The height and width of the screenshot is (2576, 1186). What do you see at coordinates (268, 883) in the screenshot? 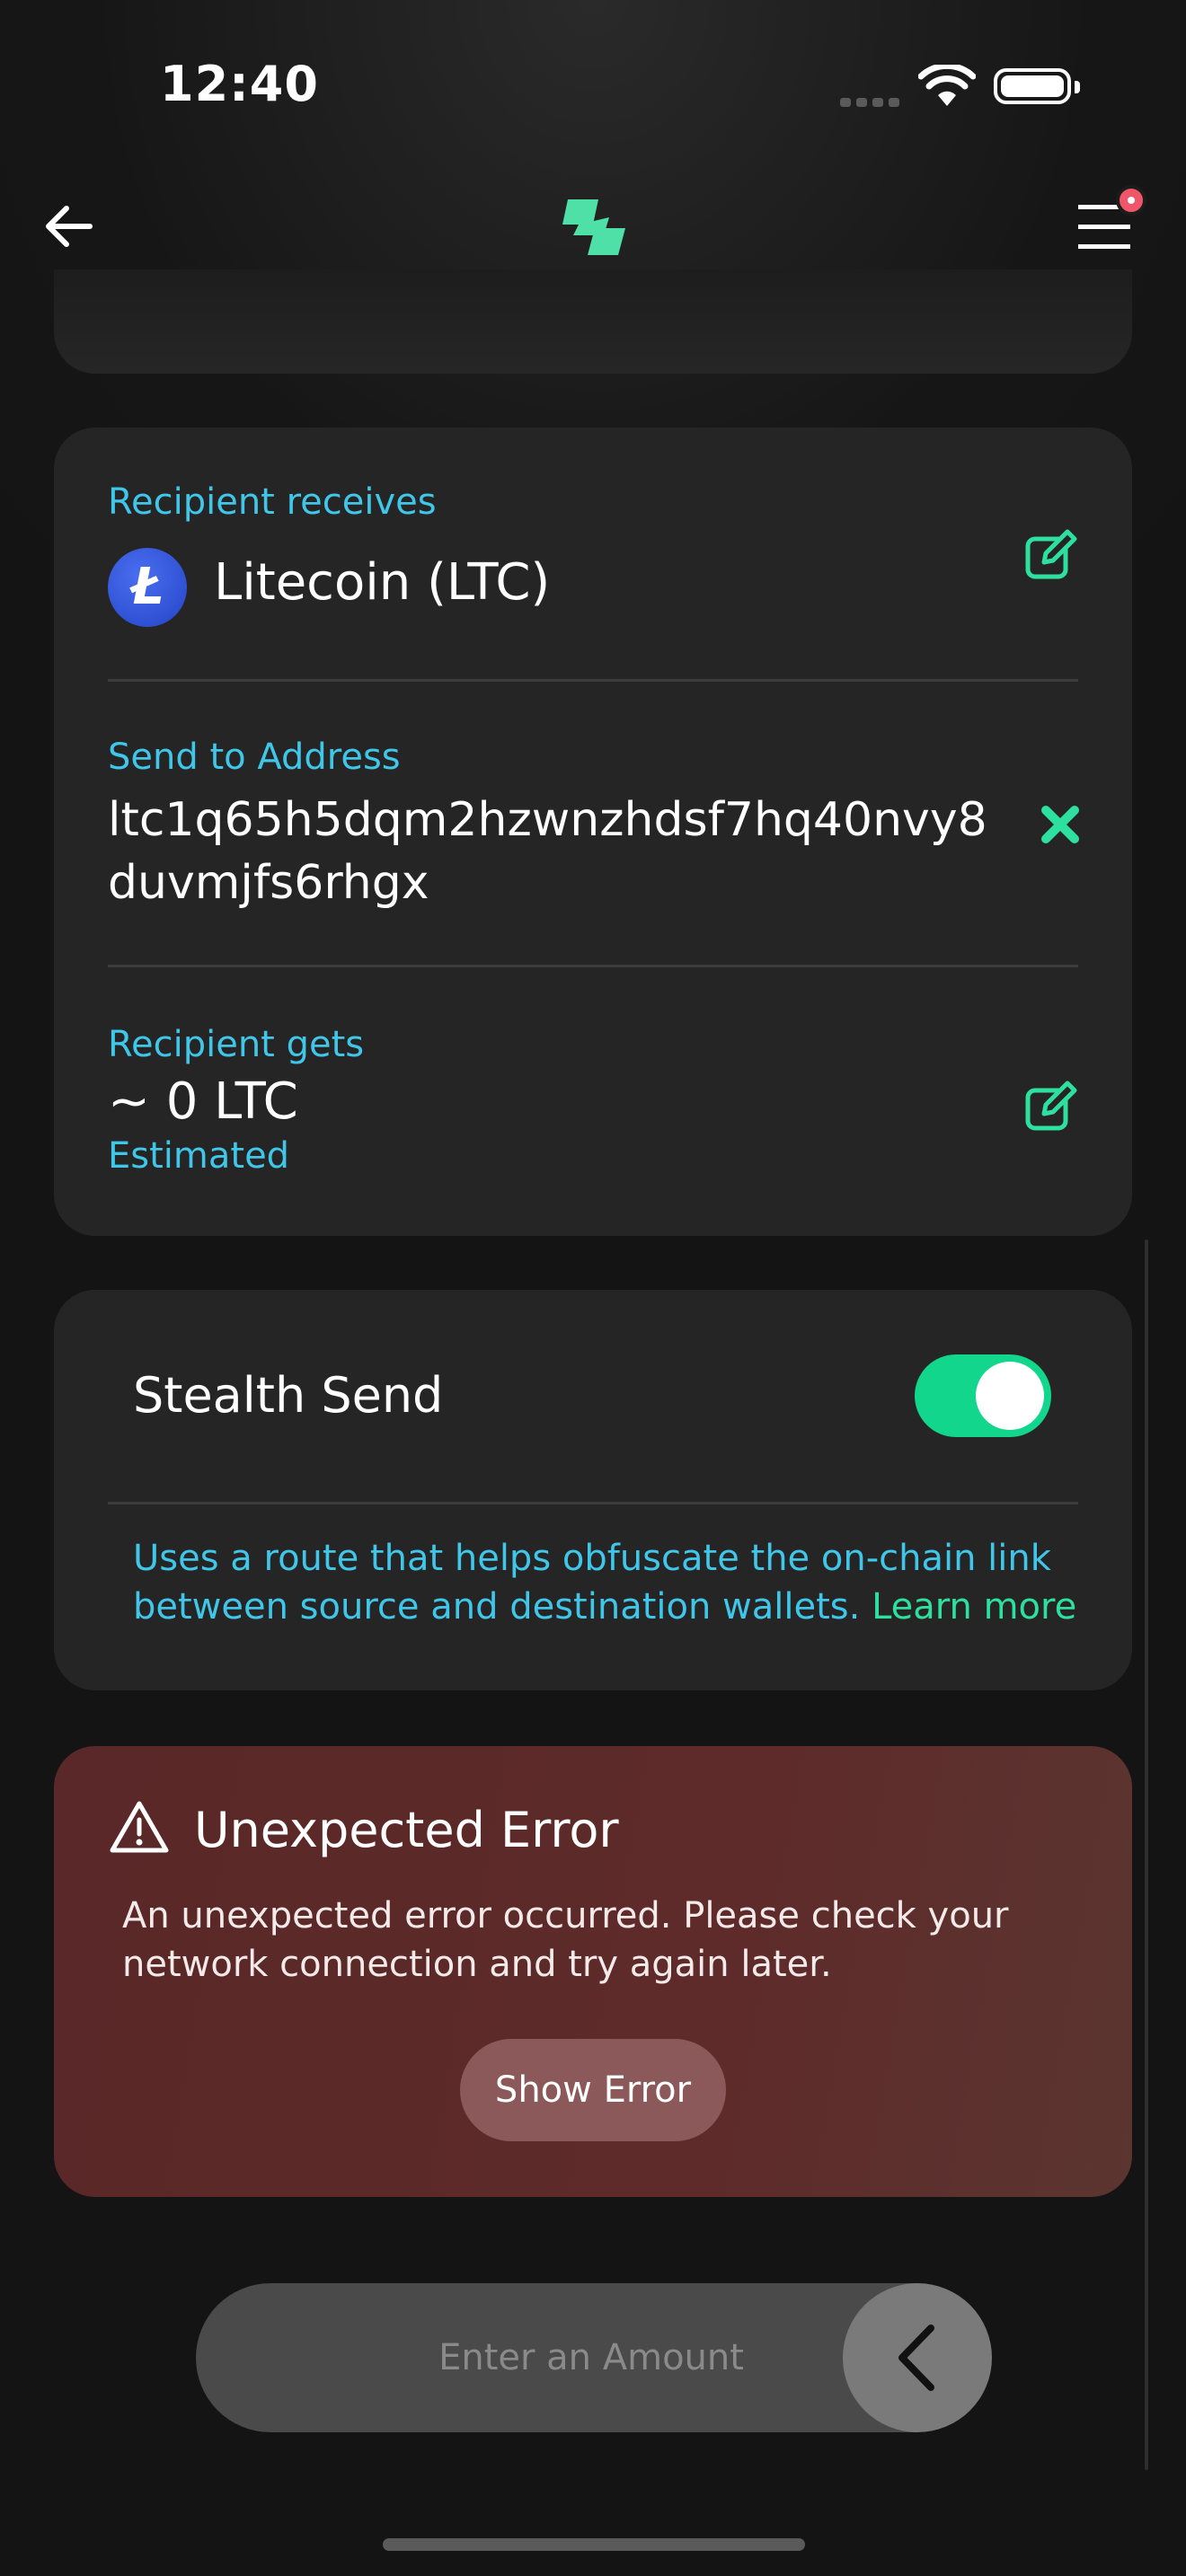
I see `address-line-2: duvmjfs6rhgx` at bounding box center [268, 883].